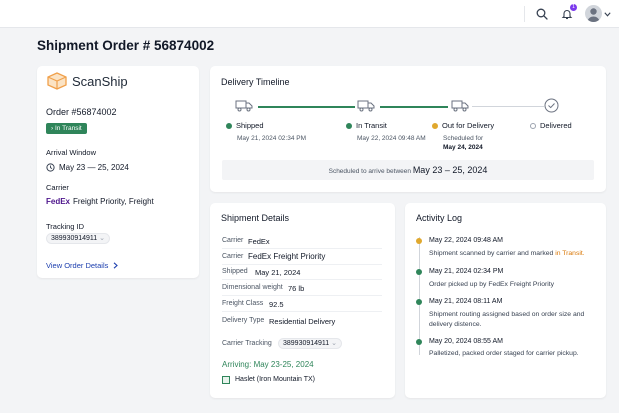 Image resolution: width=619 pixels, height=413 pixels. I want to click on detail-service-value: FedEx Freight Priority, so click(287, 256).